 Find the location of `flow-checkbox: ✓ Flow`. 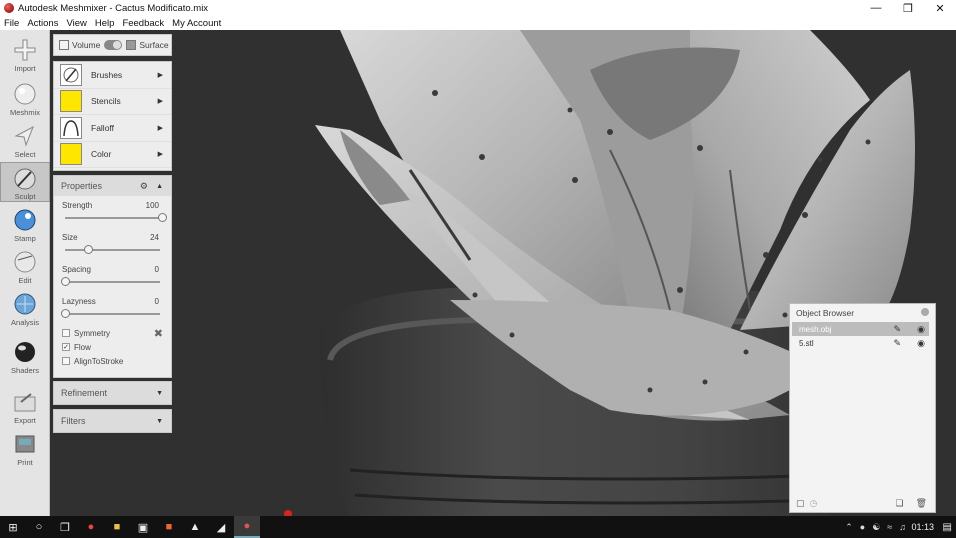

flow-checkbox: ✓ Flow is located at coordinates (112, 347).